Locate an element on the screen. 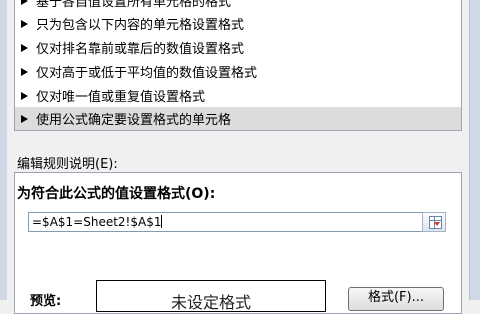 The height and width of the screenshot is (314, 480). rule-type-item: 仅对排名靠前或靠后的数值设置格式 is located at coordinates (238, 47).